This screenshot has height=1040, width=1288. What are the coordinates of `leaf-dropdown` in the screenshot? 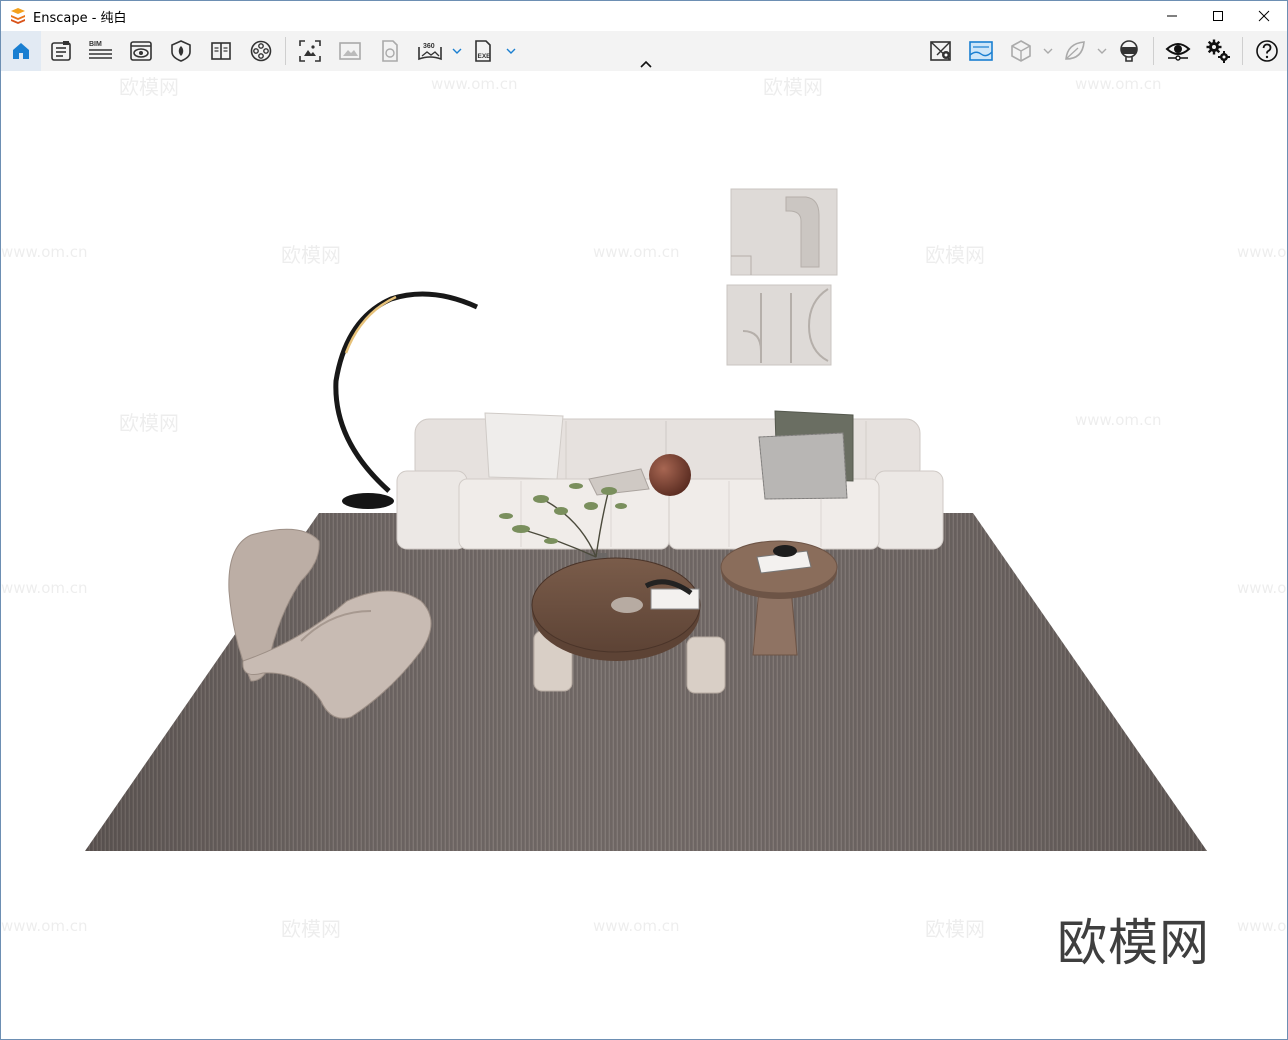 It's located at (1102, 51).